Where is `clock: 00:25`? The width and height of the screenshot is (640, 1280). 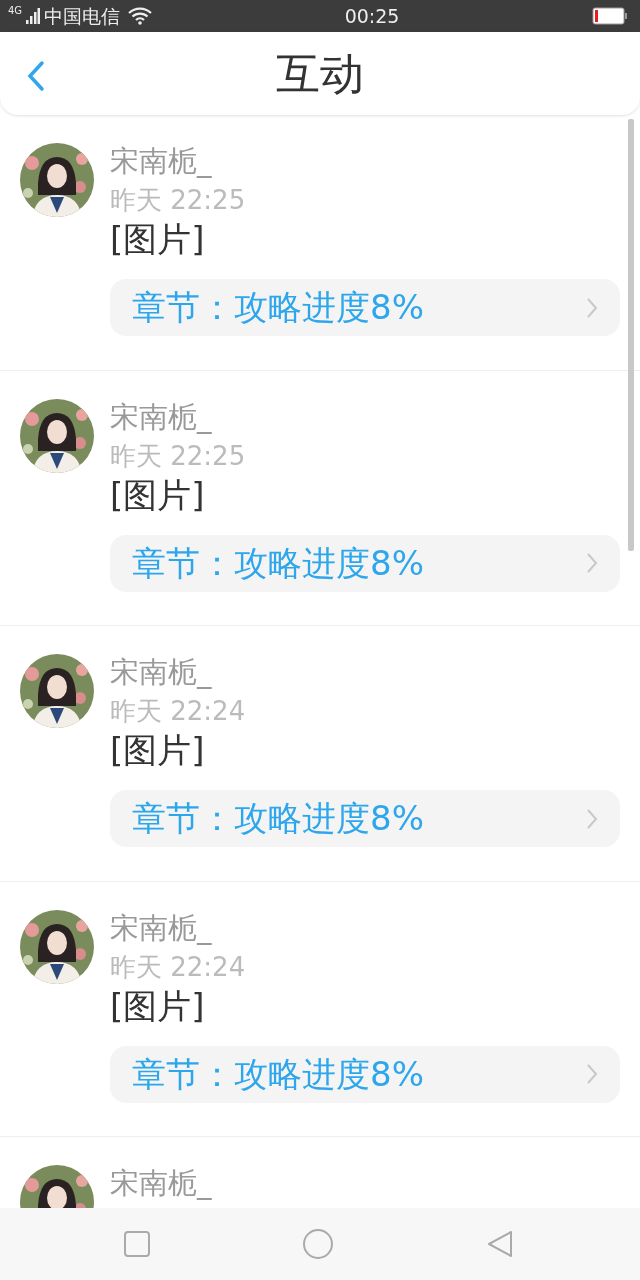
clock: 00:25 is located at coordinates (372, 16).